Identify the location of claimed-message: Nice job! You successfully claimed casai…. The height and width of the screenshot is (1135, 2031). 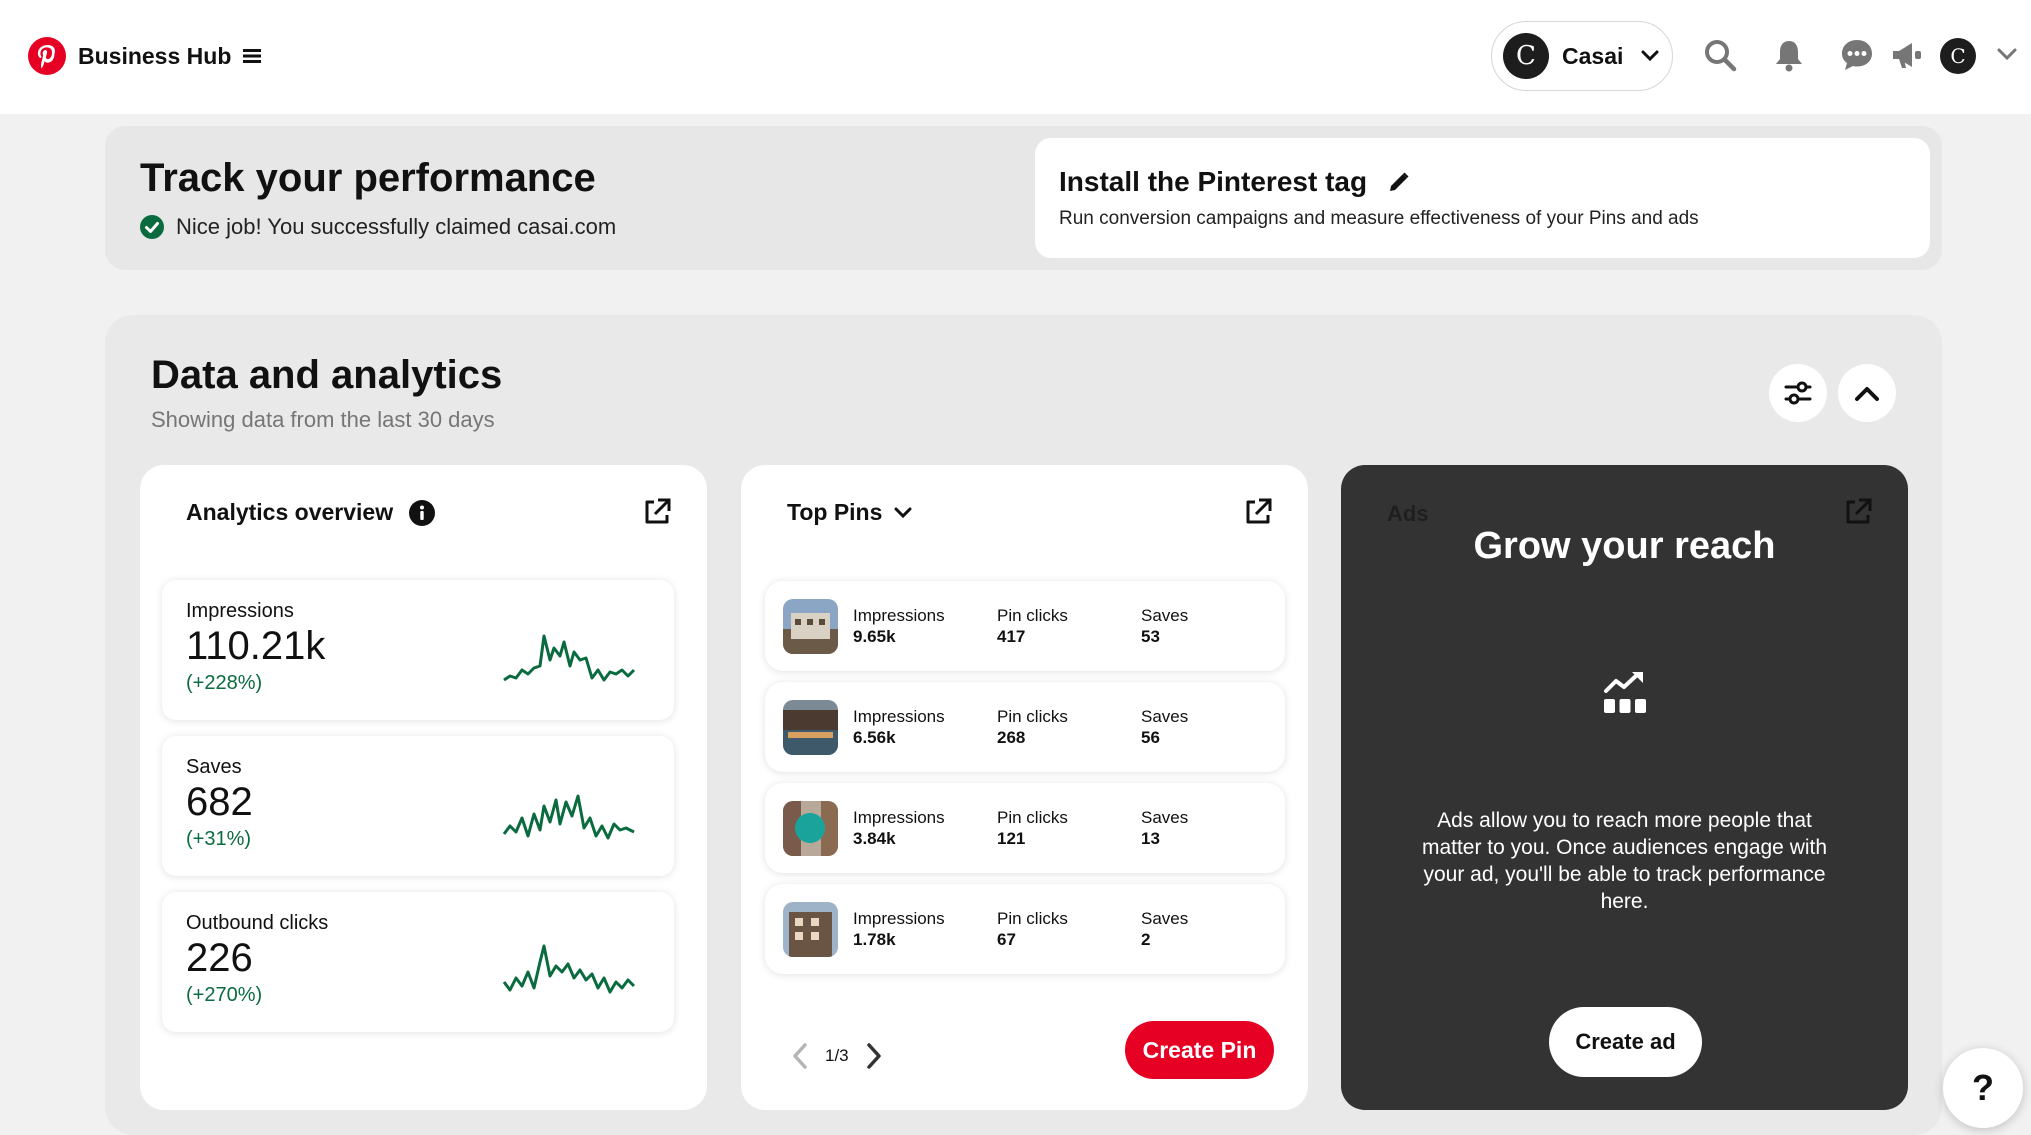
(378, 227).